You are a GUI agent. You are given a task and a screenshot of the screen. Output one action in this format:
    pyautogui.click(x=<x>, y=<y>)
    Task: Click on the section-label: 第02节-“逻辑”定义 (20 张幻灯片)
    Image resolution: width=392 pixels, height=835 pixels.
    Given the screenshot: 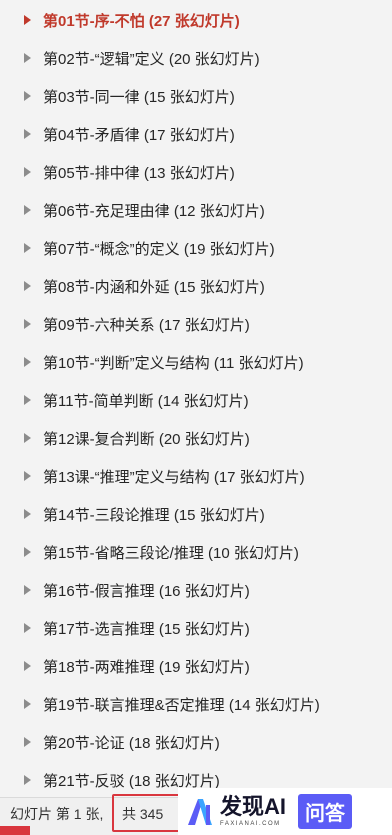 What is the action you would take?
    pyautogui.click(x=151, y=59)
    